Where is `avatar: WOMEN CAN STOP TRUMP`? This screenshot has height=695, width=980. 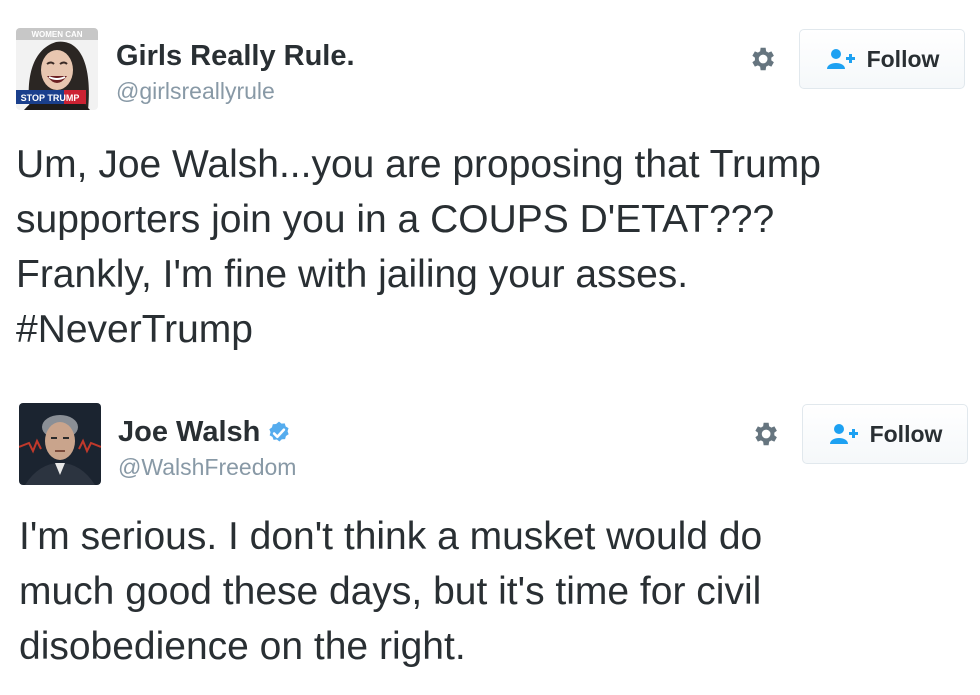
avatar: WOMEN CAN STOP TRUMP is located at coordinates (57, 69).